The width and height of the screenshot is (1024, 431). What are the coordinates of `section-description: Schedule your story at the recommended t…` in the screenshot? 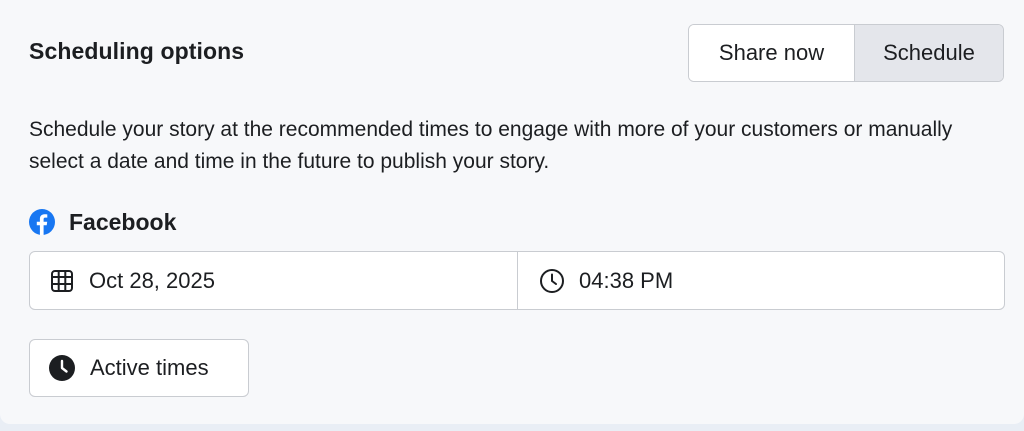 It's located at (491, 145).